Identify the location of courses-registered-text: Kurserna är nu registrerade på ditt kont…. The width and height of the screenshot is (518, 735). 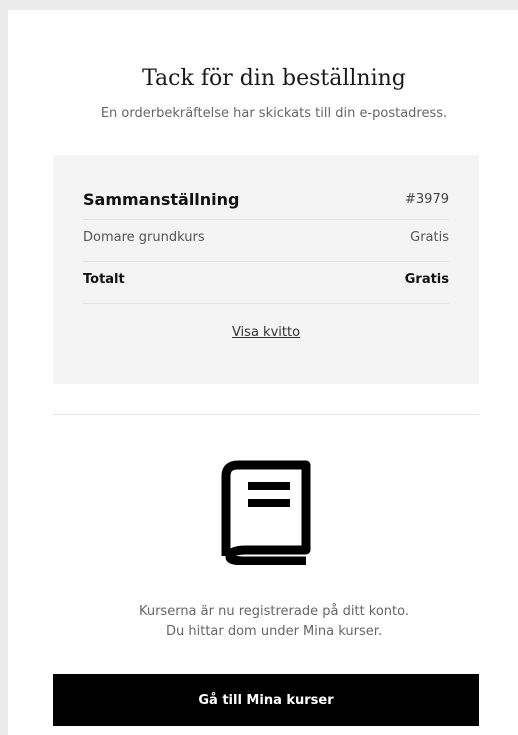
(274, 611).